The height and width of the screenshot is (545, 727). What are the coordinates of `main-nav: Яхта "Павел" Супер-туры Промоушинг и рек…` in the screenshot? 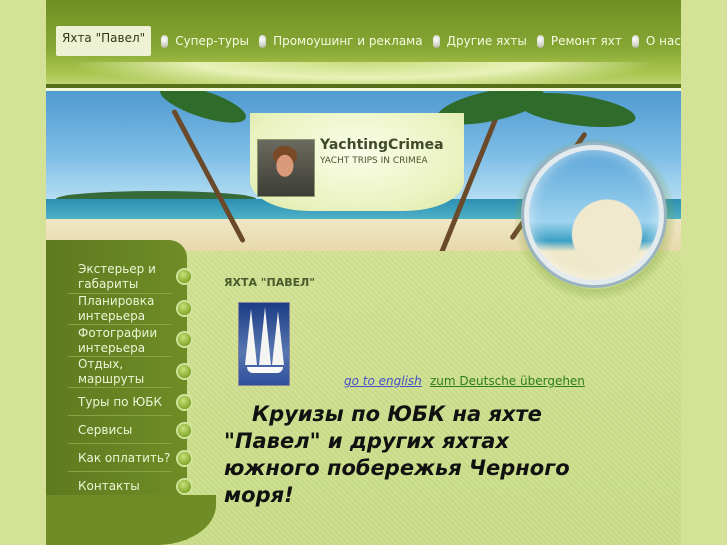 It's located at (363, 41).